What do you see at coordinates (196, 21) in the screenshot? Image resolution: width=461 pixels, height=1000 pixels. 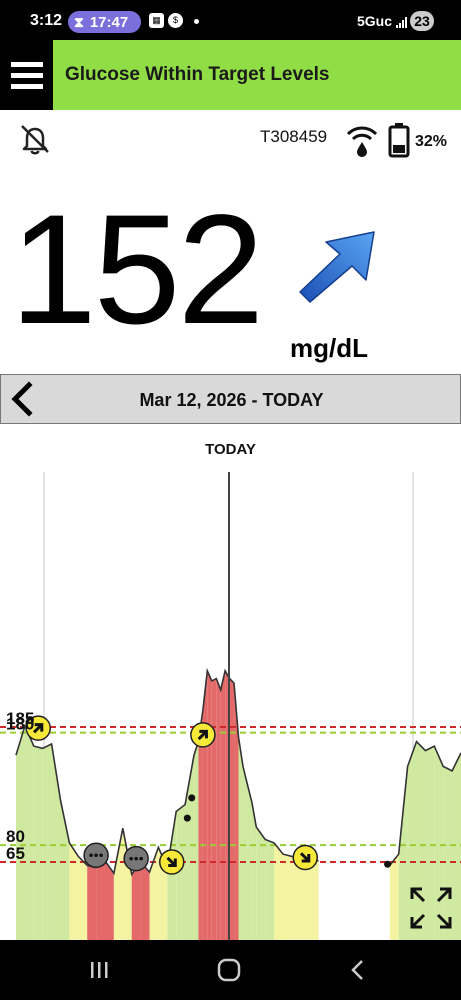 I see `more-notifications-dot` at bounding box center [196, 21].